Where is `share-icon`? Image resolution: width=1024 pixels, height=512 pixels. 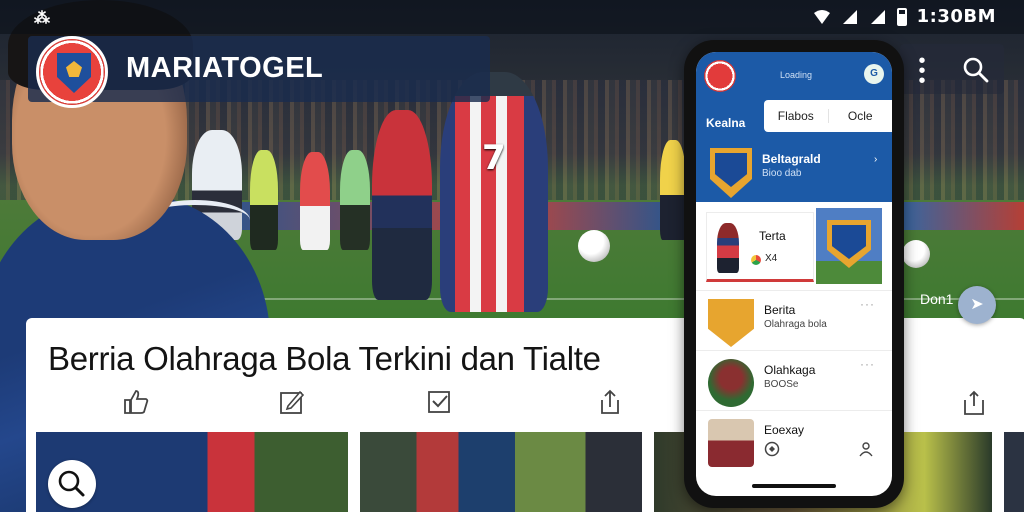
share-icon is located at coordinates (610, 402).